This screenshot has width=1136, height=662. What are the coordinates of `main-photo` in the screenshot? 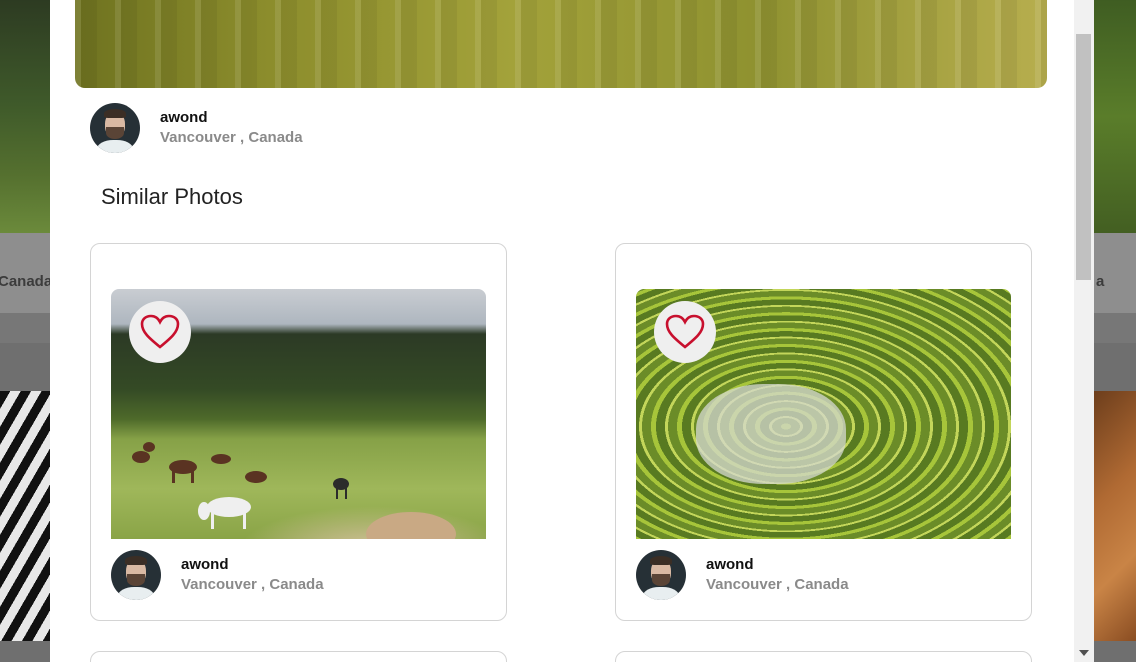 It's located at (561, 44).